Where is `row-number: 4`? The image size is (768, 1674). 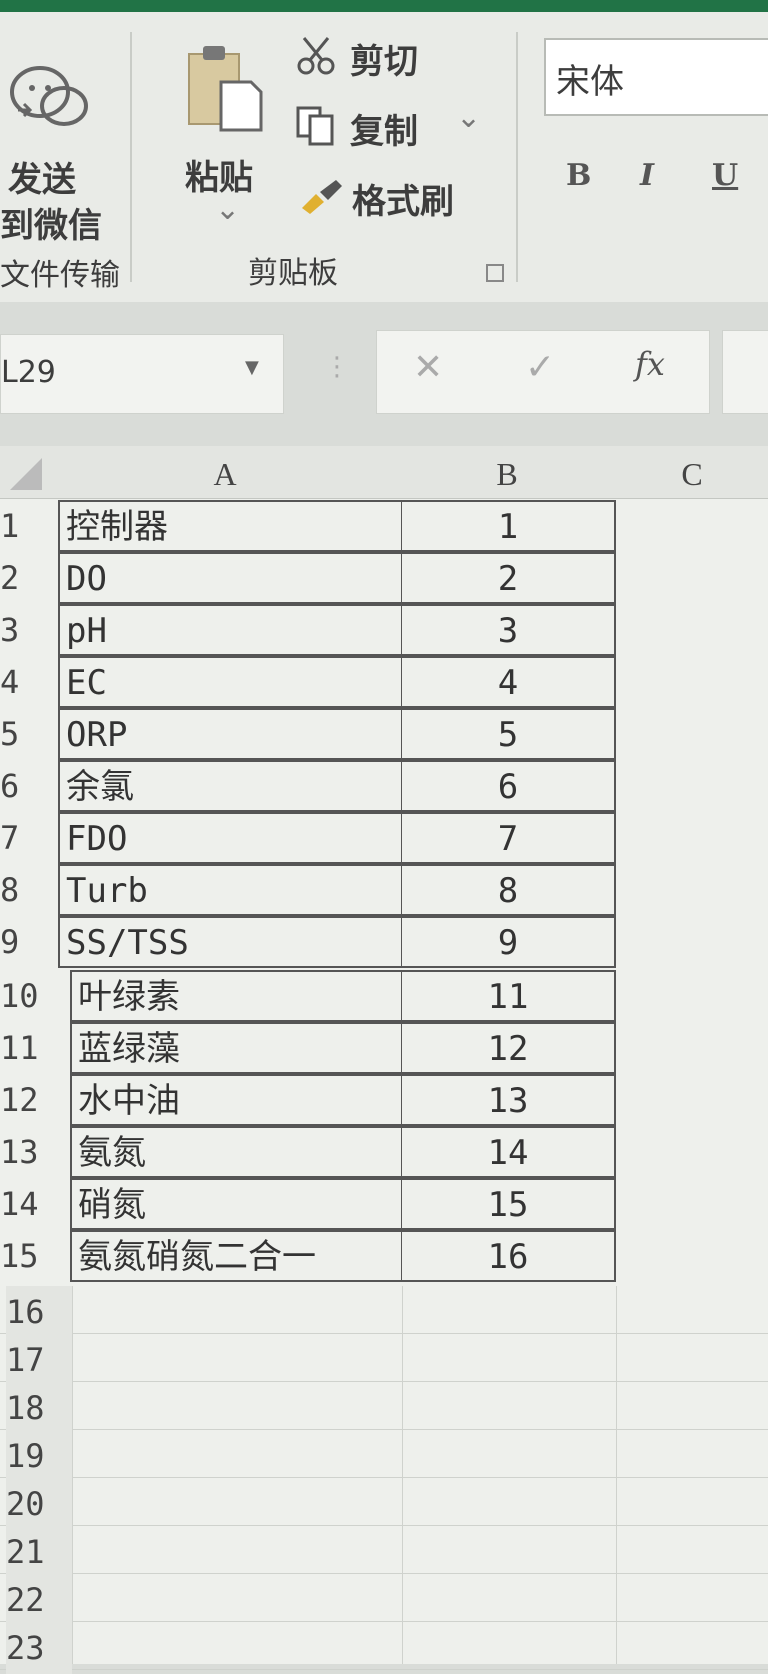 row-number: 4 is located at coordinates (30, 682).